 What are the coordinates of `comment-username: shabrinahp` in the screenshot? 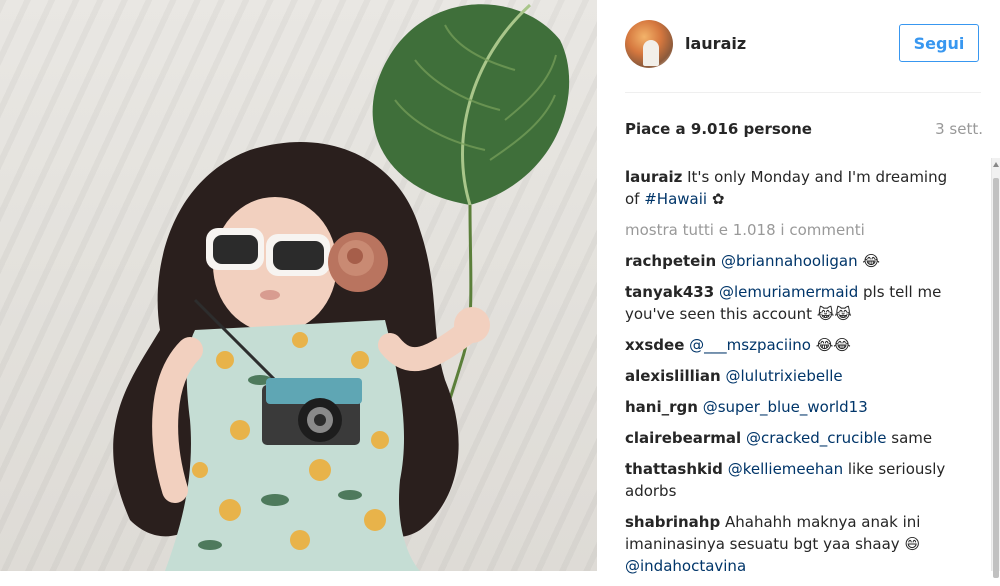 It's located at (672, 522).